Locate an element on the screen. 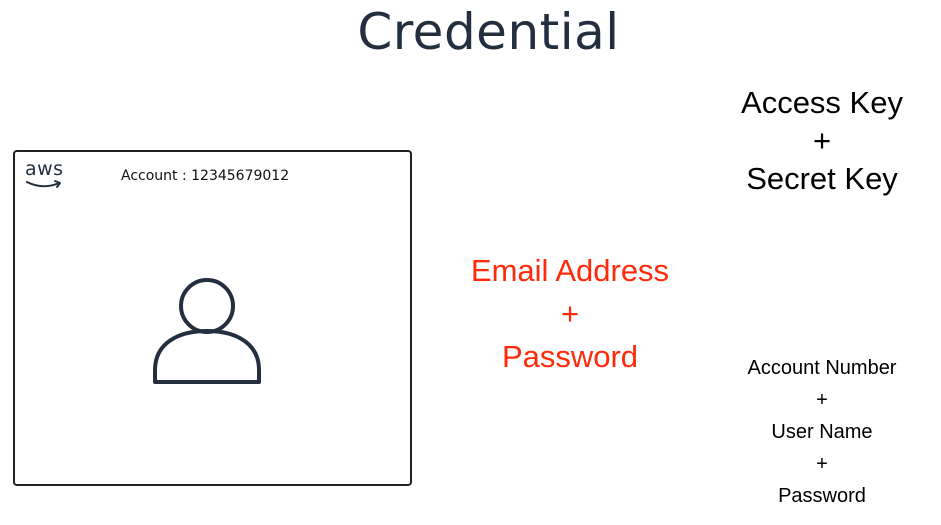 This screenshot has height=525, width=941. account-number-label: Account : 12345679012 is located at coordinates (205, 176).